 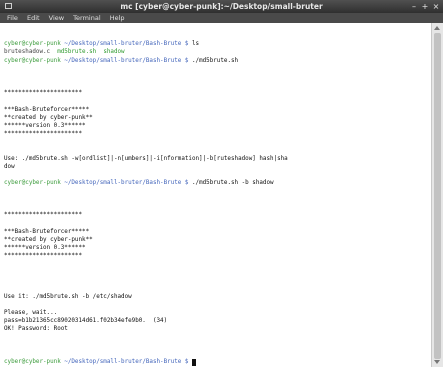 I want to click on maximize-button: +, so click(x=425, y=6).